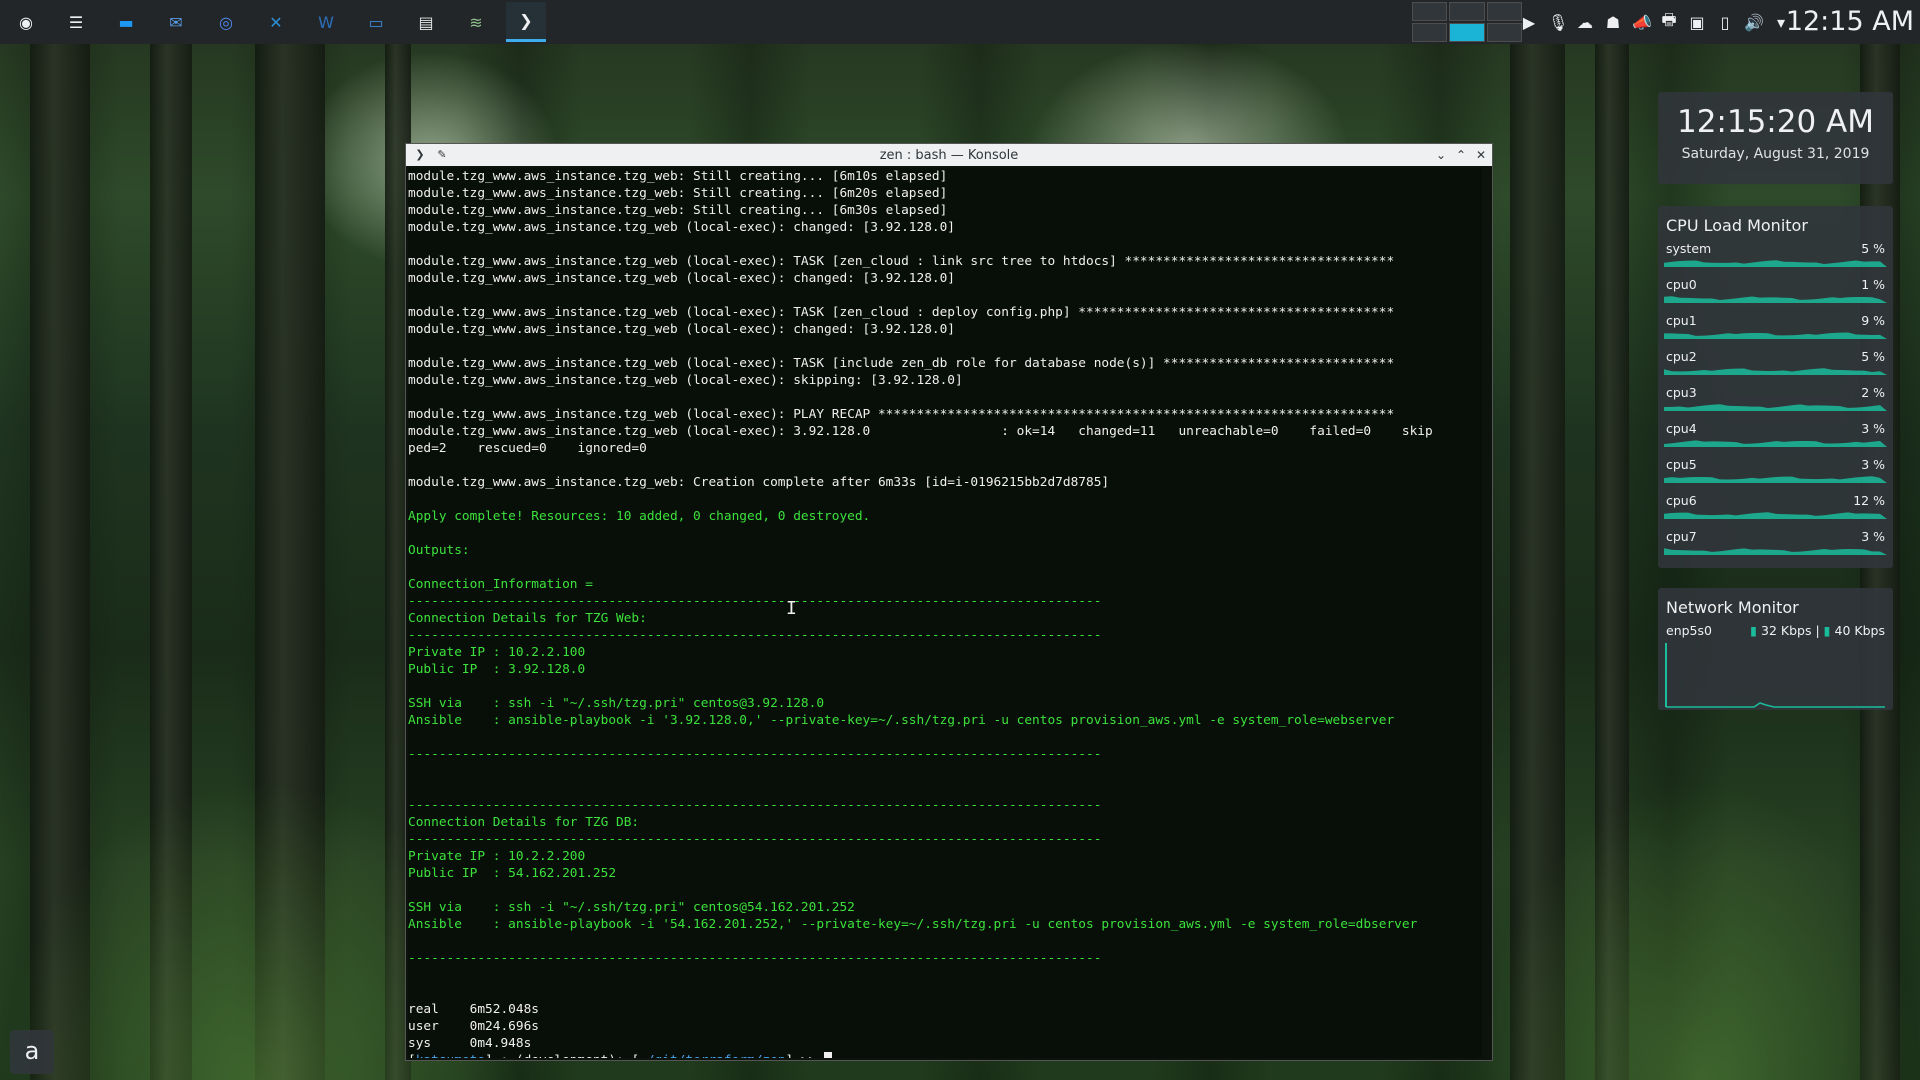 The image size is (1920, 1080). What do you see at coordinates (1775, 253) in the screenshot?
I see `cpu-row-system: system 5 %` at bounding box center [1775, 253].